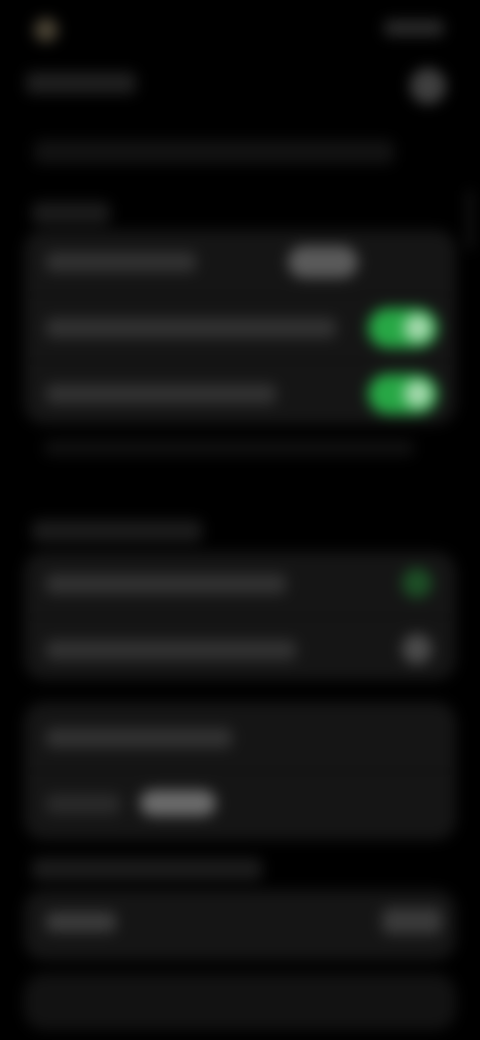 This screenshot has width=480, height=1040. What do you see at coordinates (79, 30) in the screenshot?
I see `status-left` at bounding box center [79, 30].